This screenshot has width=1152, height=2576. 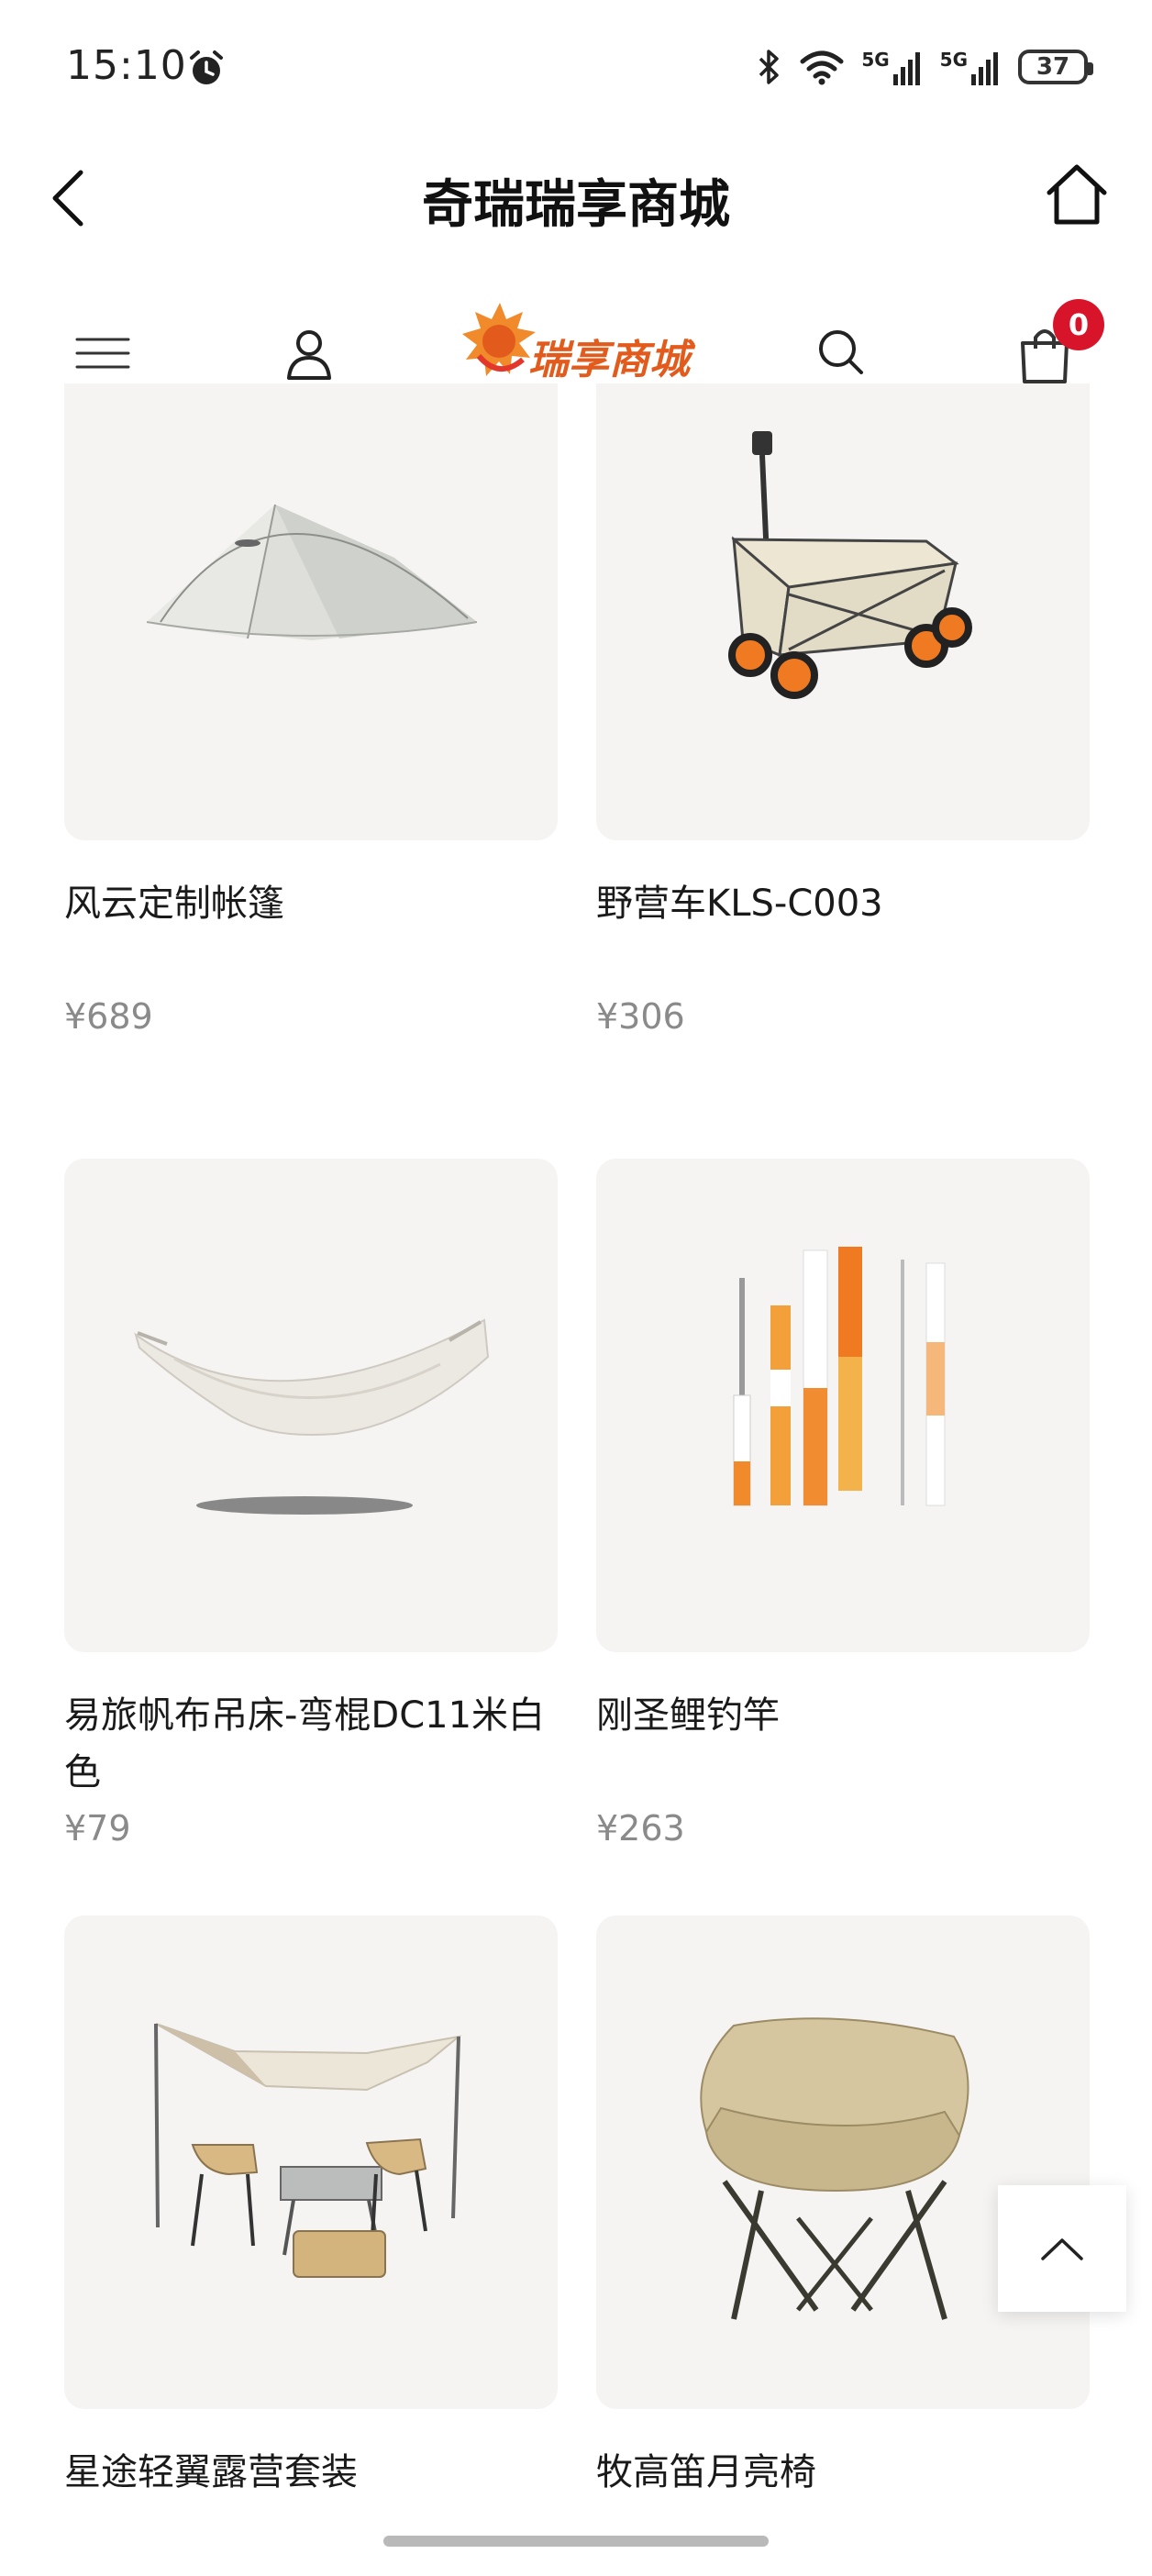 I want to click on network-label-2: 5G, so click(x=953, y=60).